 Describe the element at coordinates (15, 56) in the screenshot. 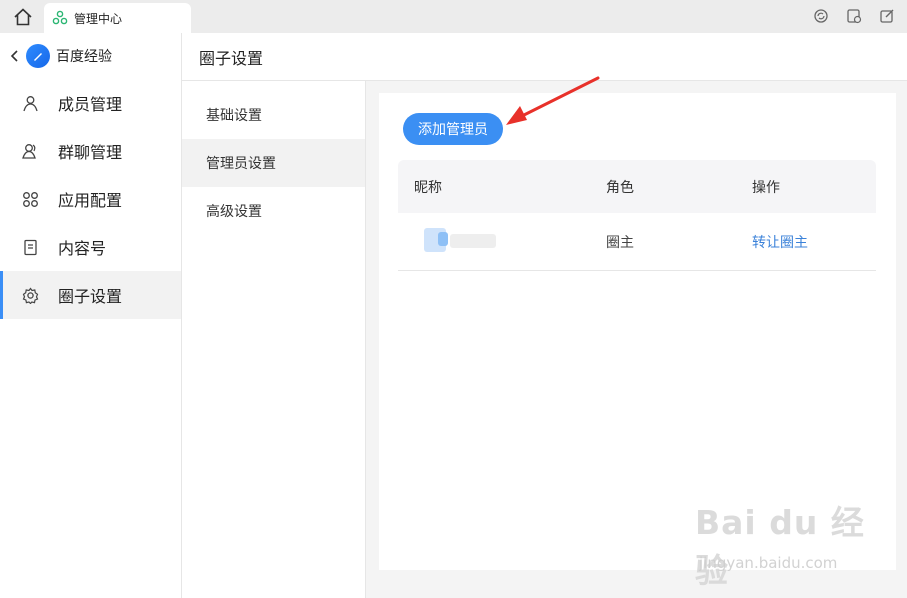

I see `back-arrow-icon` at that location.